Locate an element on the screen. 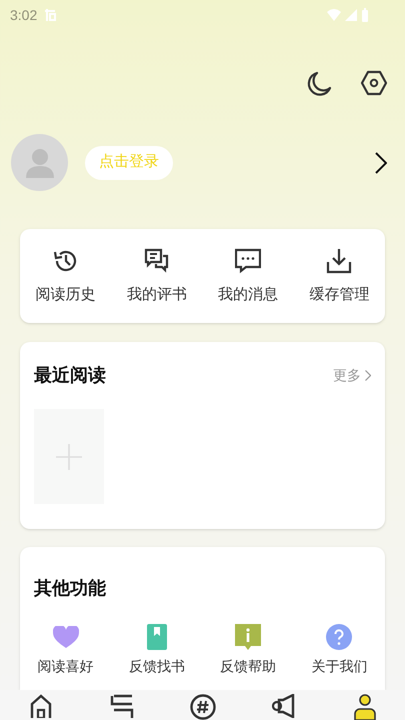 The width and height of the screenshot is (405, 720). quick-action-button: 缓存管理 is located at coordinates (339, 277).